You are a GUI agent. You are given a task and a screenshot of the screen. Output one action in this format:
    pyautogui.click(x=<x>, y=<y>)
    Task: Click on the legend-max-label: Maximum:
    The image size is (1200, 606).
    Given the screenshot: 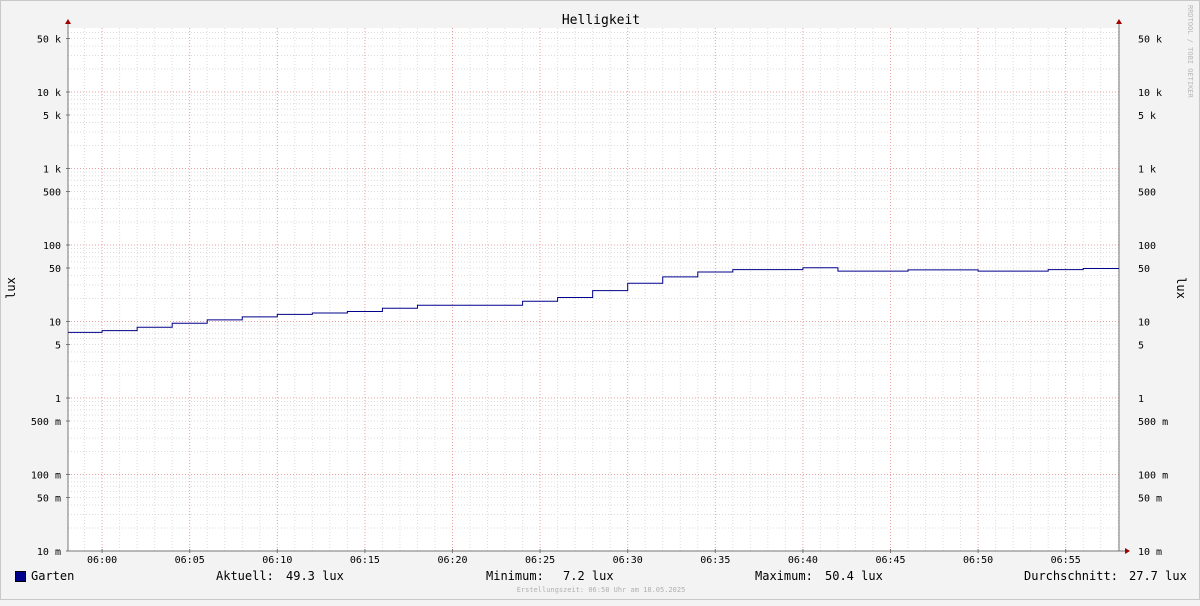 What is the action you would take?
    pyautogui.click(x=784, y=576)
    